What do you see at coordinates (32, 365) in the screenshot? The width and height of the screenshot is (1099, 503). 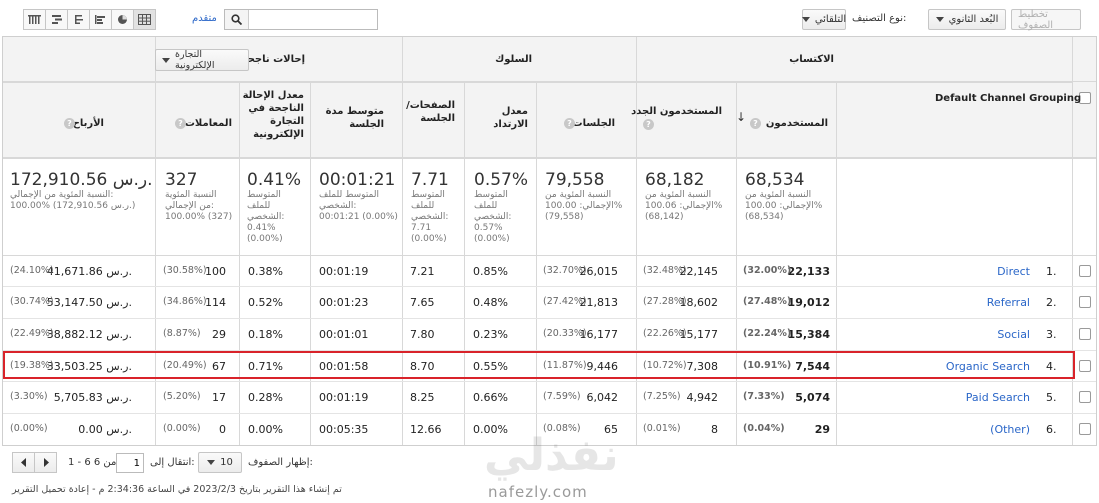 I see `revenue-pct: (19.38%)` at bounding box center [32, 365].